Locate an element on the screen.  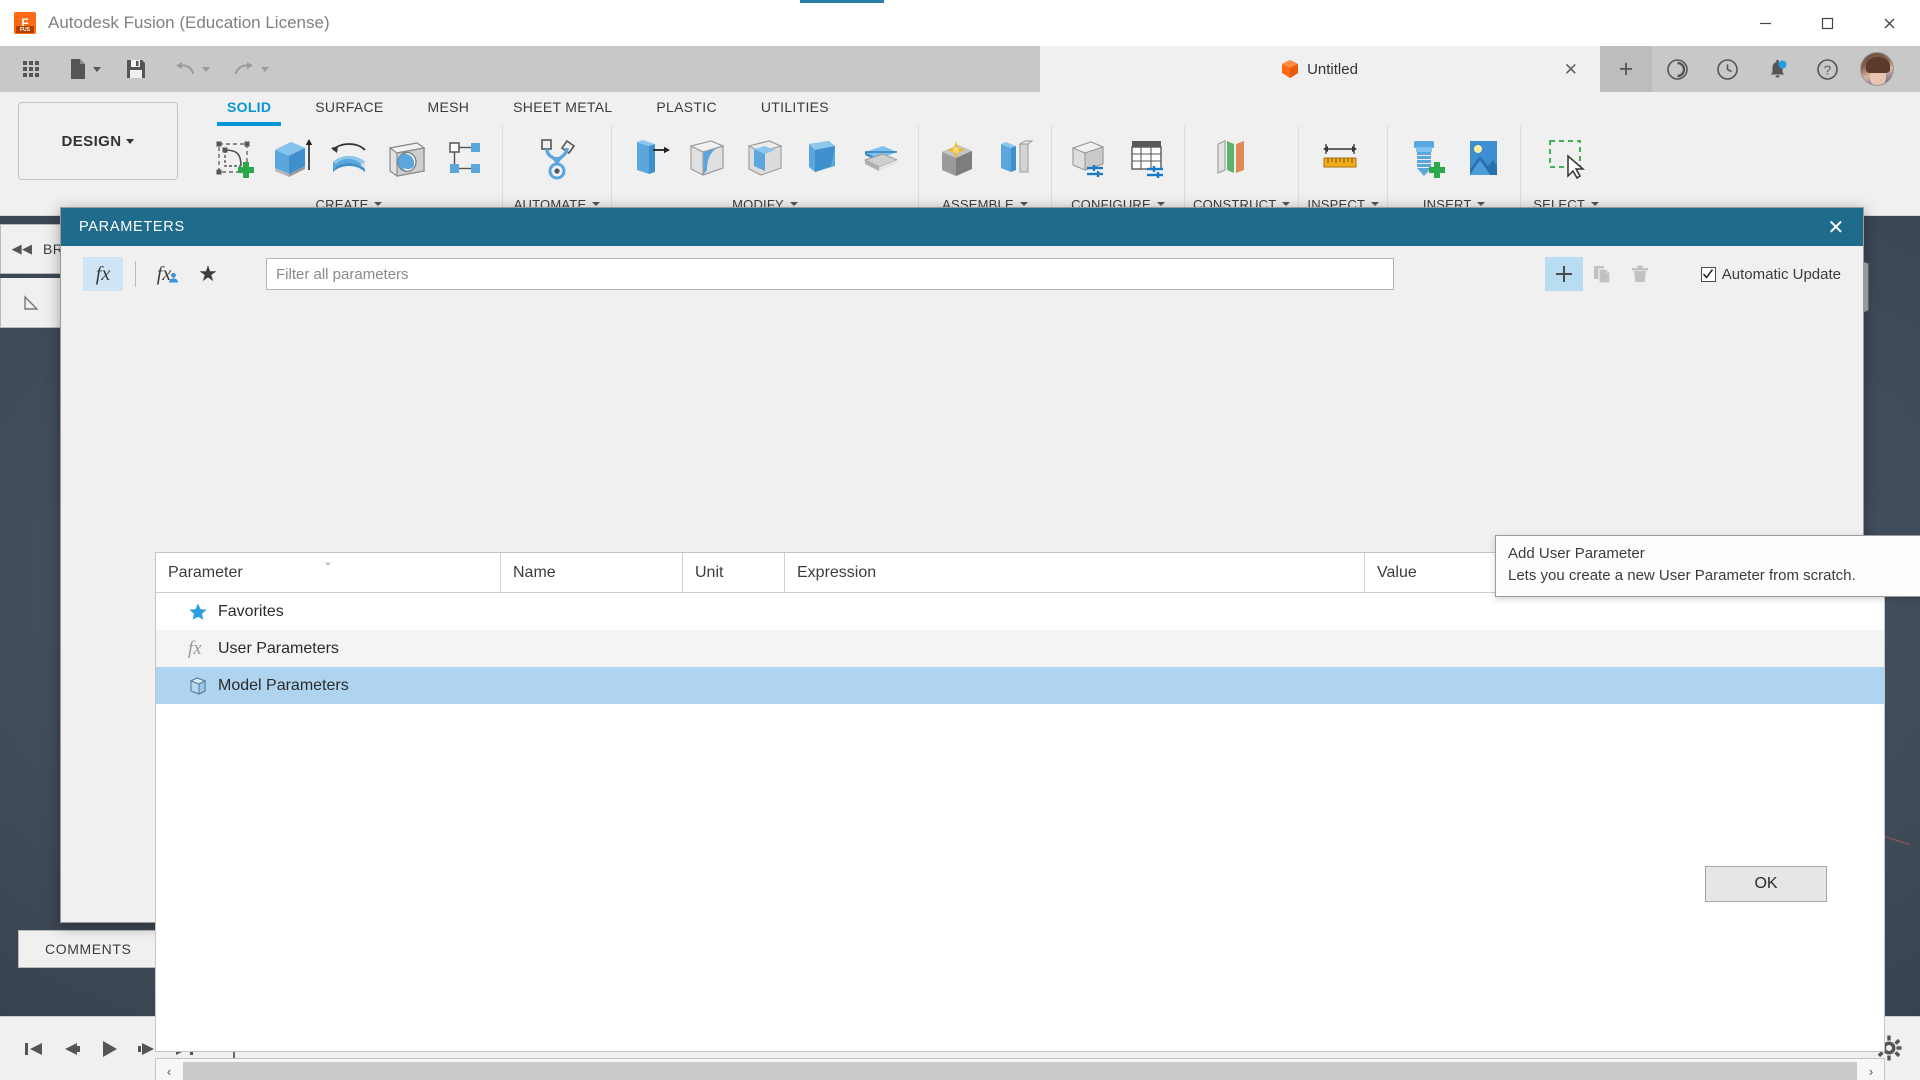
insert-caret-icon is located at coordinates (1481, 204).